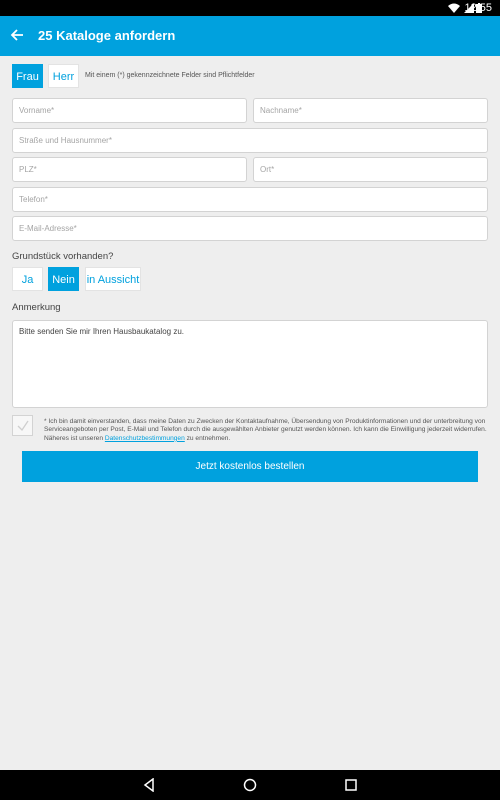 Image resolution: width=500 pixels, height=800 pixels. I want to click on privacy-link: Datenschutzbestimmungen, so click(145, 438).